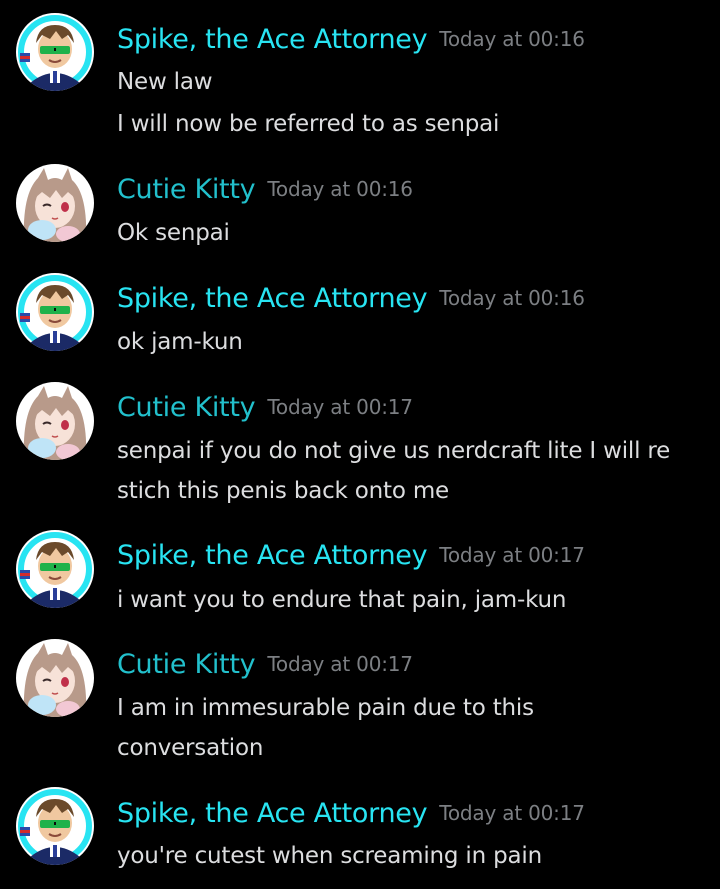 This screenshot has width=720, height=889. Describe the element at coordinates (180, 342) in the screenshot. I see `message-text: ok jam-kun` at that location.